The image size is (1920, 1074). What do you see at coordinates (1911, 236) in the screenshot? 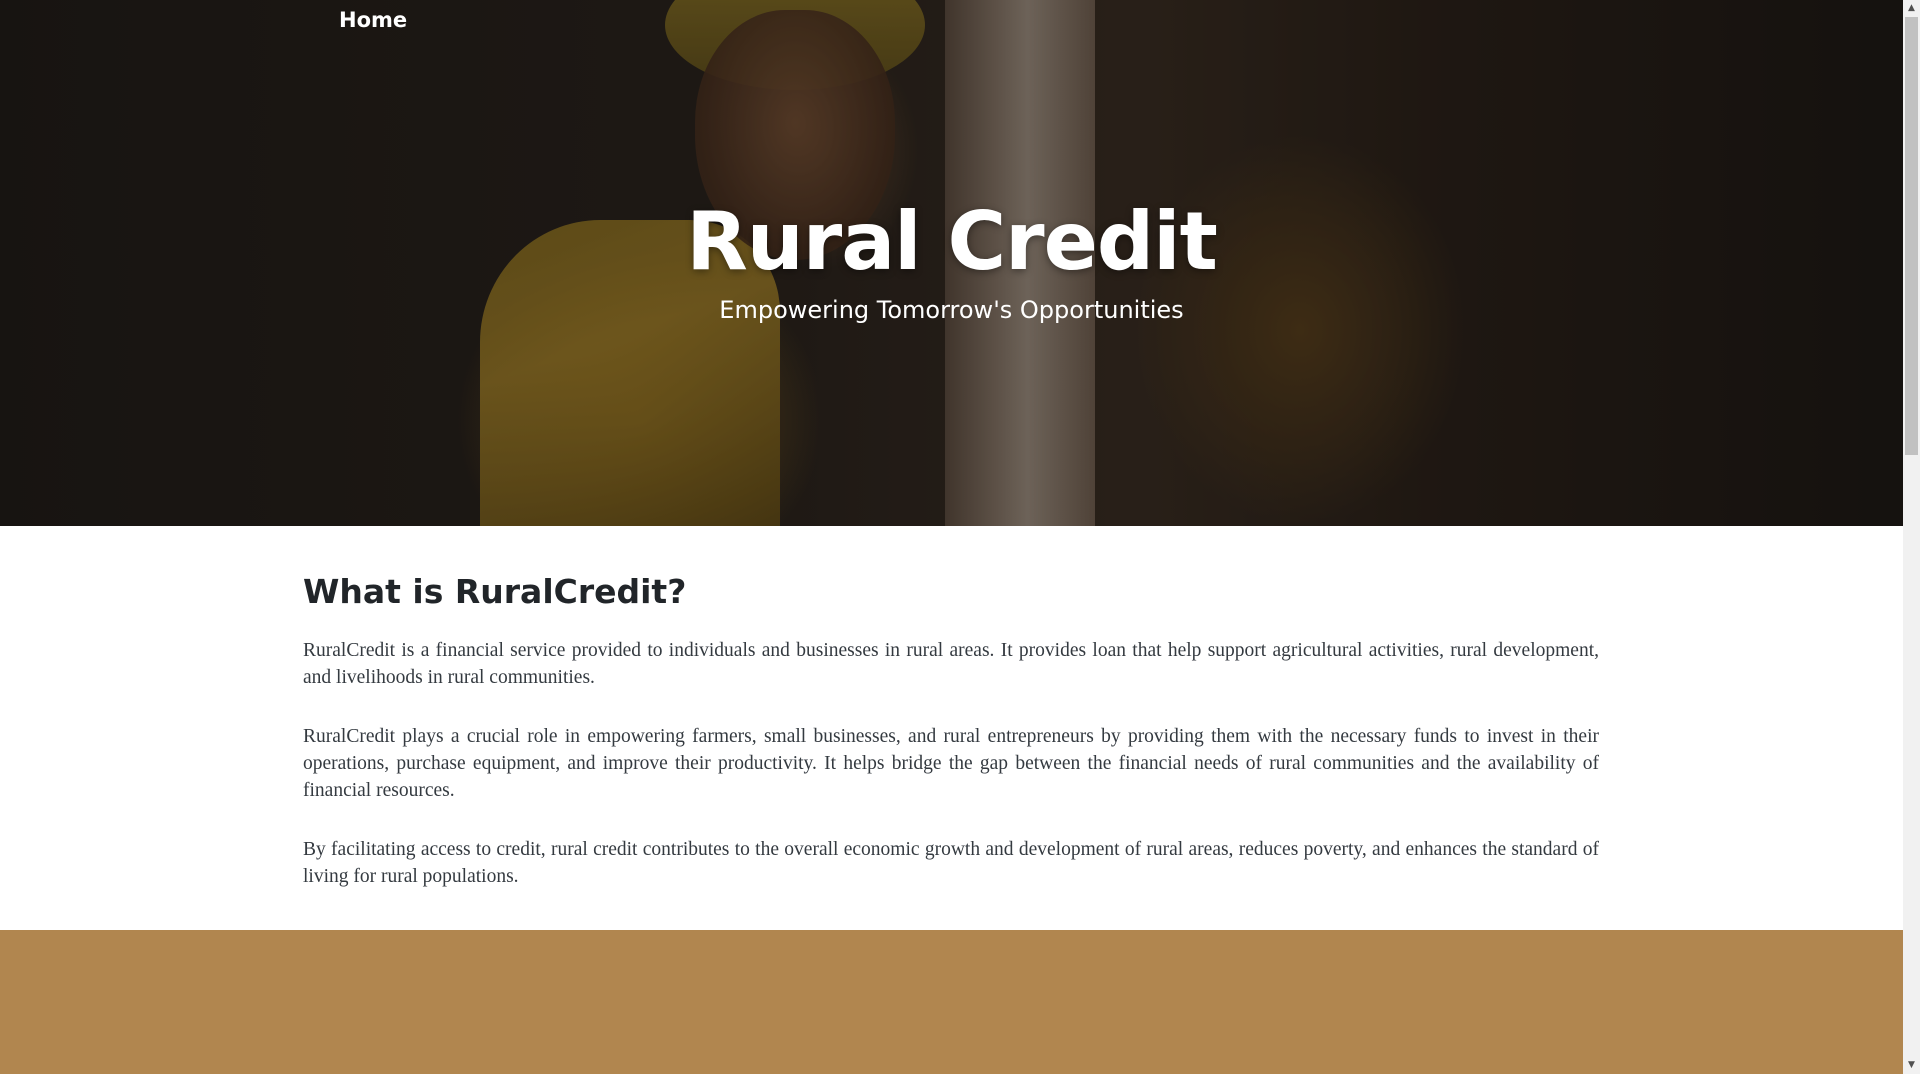
I see `scrollbar-thumb` at bounding box center [1911, 236].